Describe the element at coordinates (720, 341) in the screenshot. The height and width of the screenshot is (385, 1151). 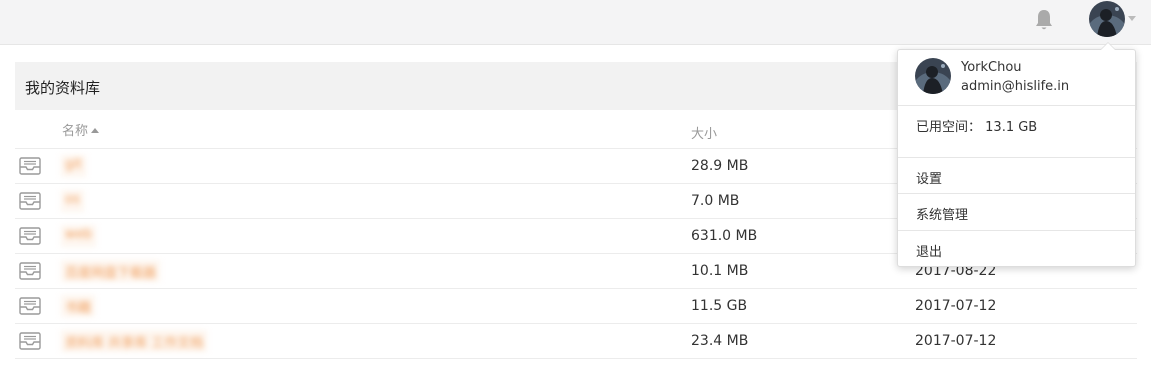
I see `library-size: 23.4 MB` at that location.